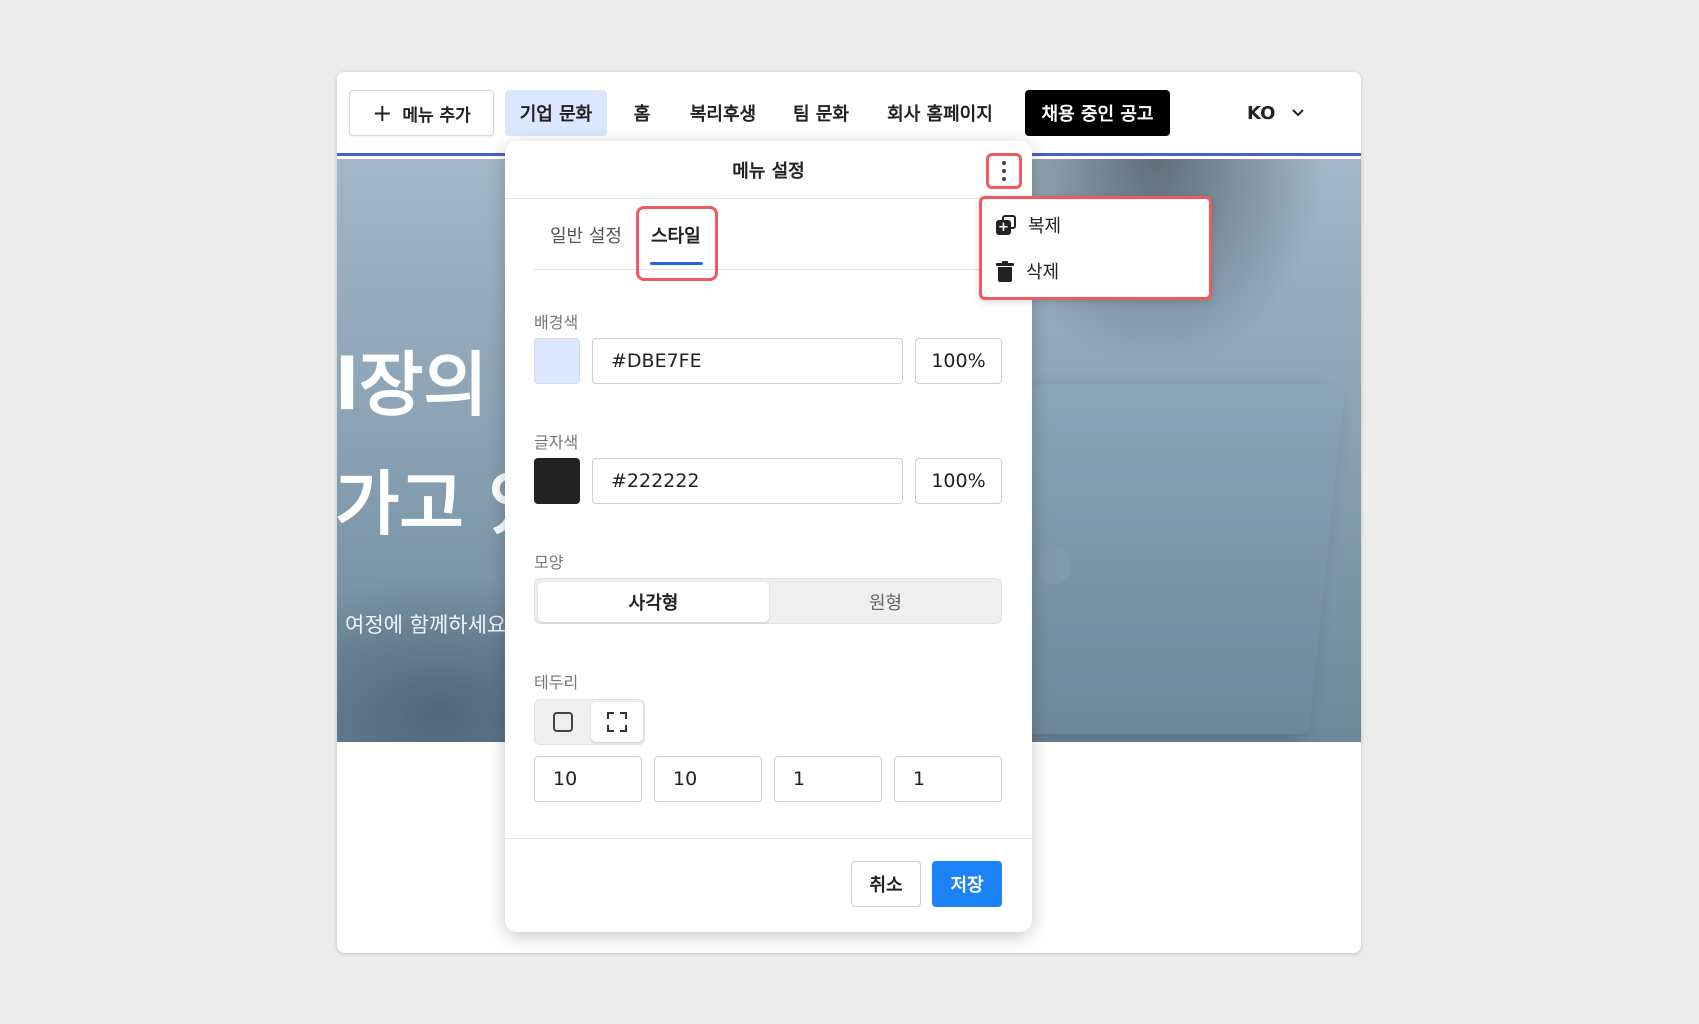  I want to click on language-label: KO, so click(1261, 113).